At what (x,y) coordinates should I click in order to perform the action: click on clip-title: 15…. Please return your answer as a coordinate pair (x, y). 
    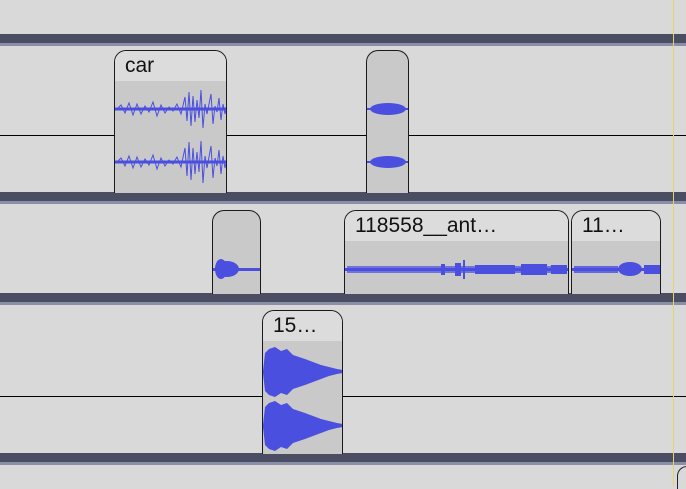
    Looking at the image, I should click on (302, 326).